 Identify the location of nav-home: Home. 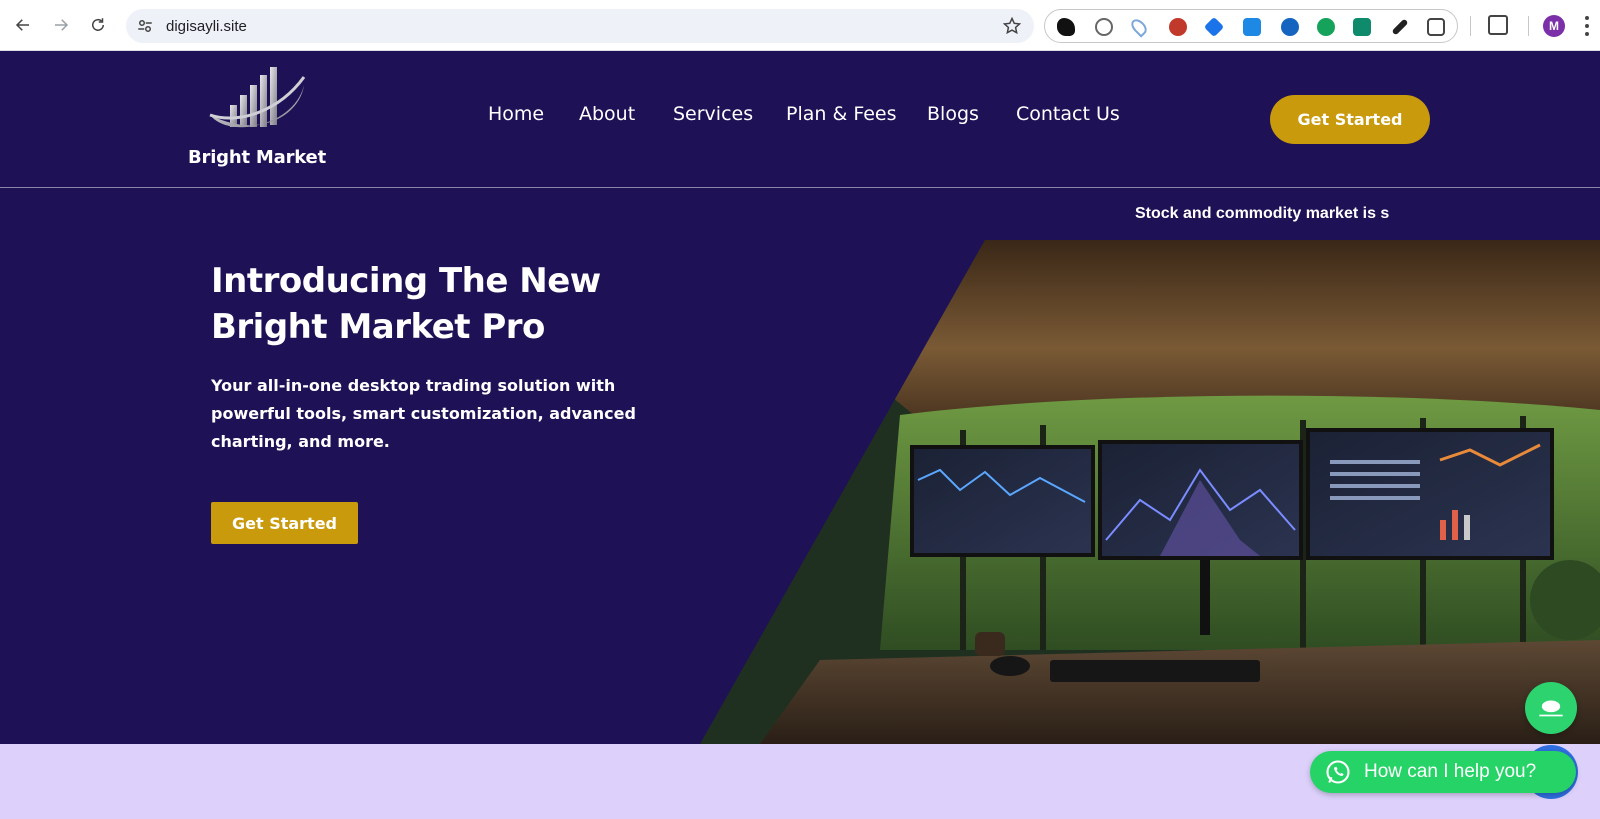
(516, 114).